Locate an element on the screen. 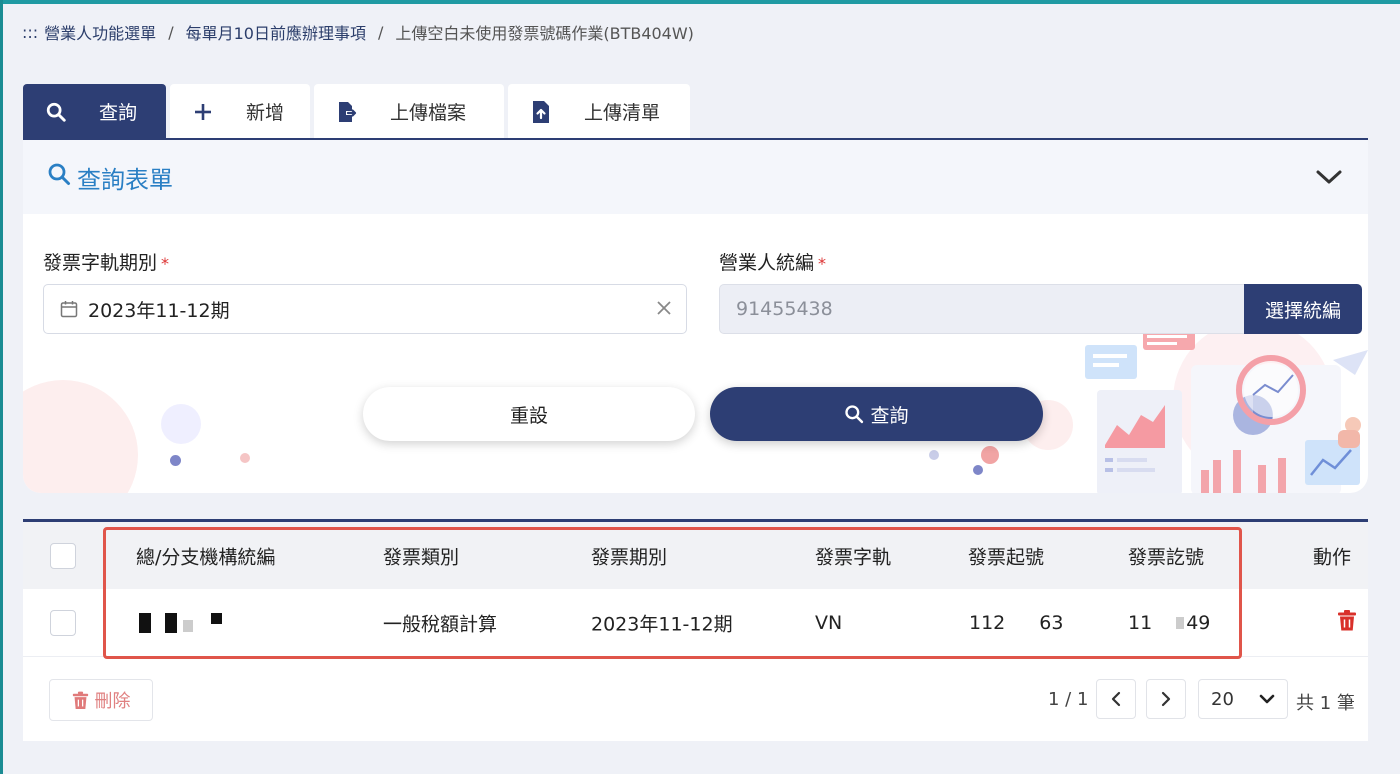  header-end-number: 發票訖號 is located at coordinates (1166, 555).